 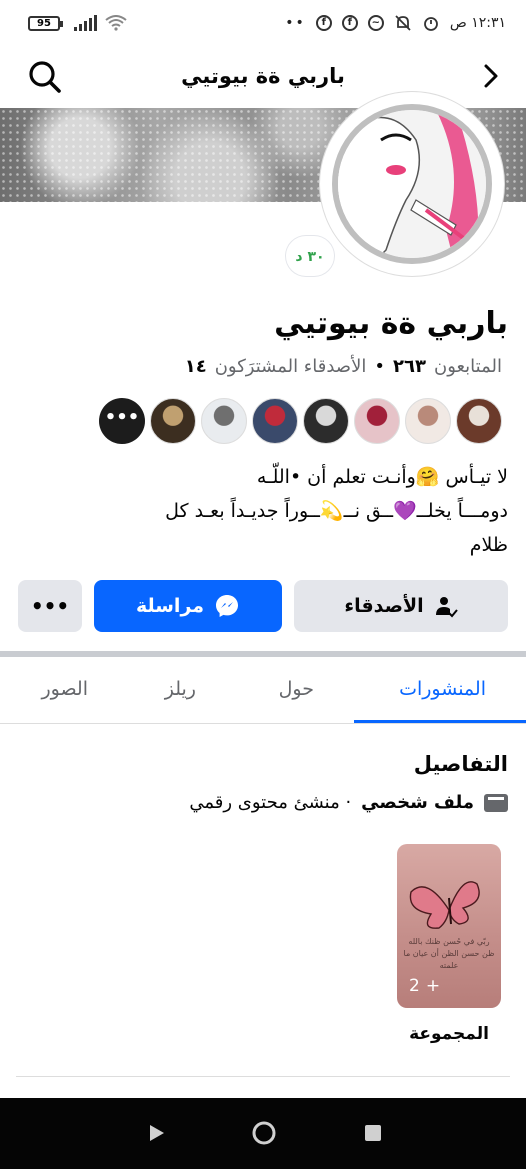 I want to click on bio-line: ظلام, so click(x=488, y=545).